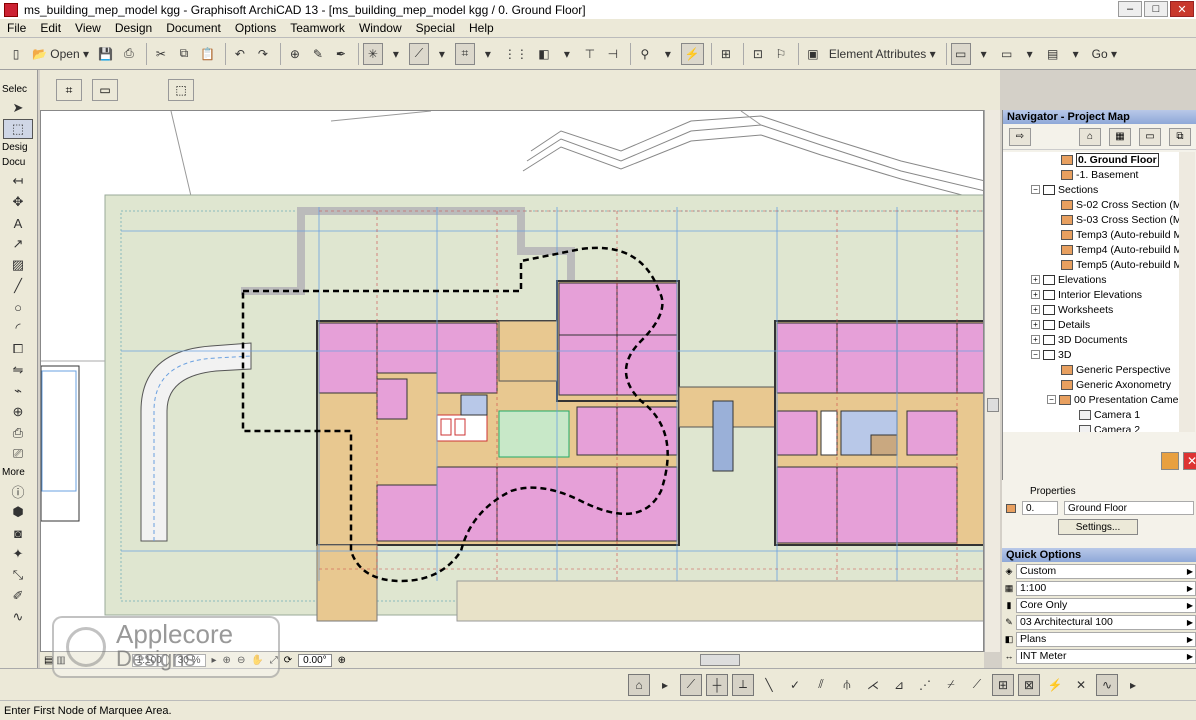 The image size is (1196, 720). I want to click on marquee-polygon-icon: ⌗, so click(69, 90).